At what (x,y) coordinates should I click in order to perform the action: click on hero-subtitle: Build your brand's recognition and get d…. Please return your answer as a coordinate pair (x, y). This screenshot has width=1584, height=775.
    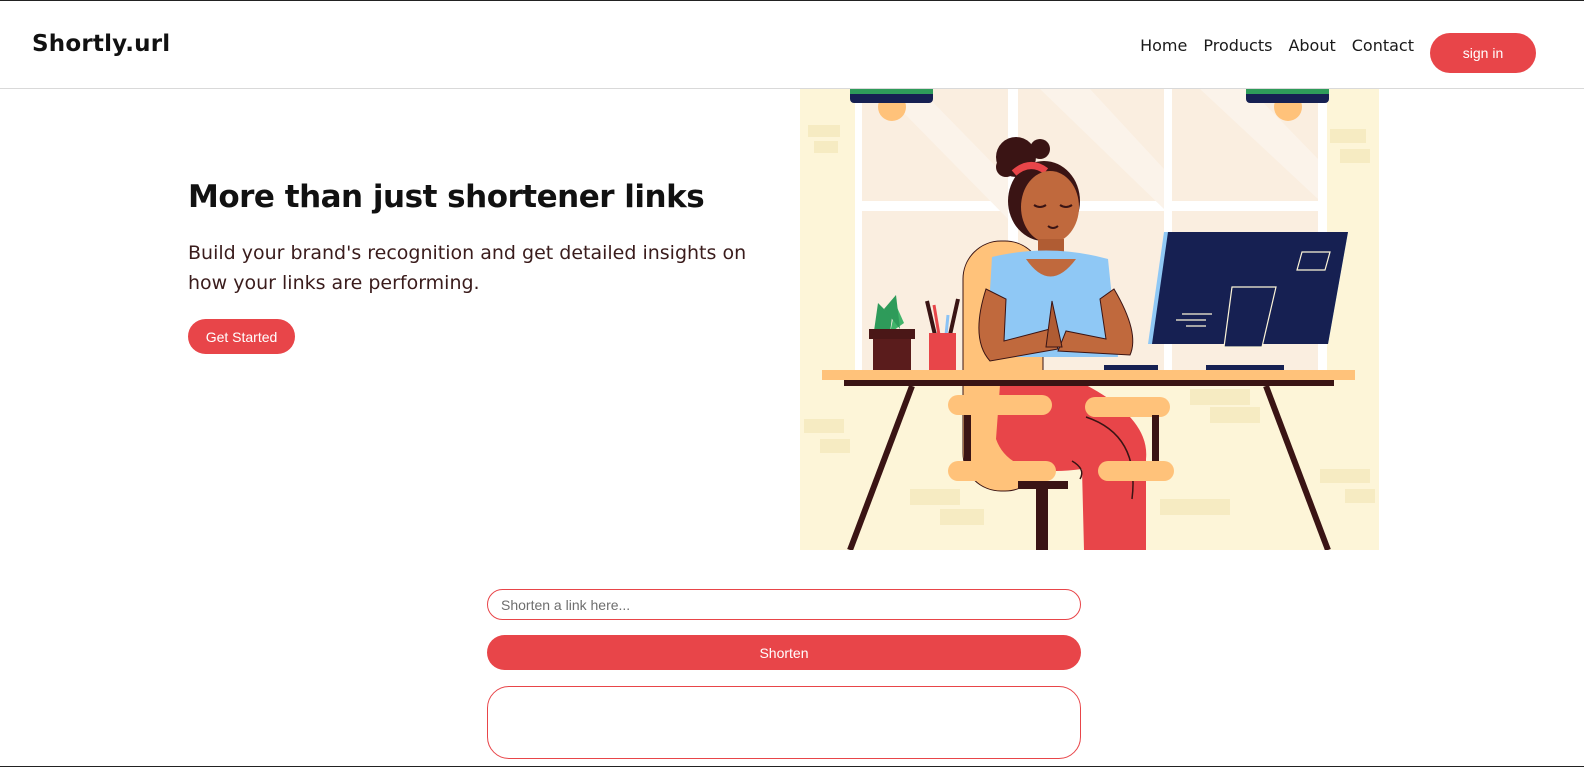
    Looking at the image, I should click on (467, 268).